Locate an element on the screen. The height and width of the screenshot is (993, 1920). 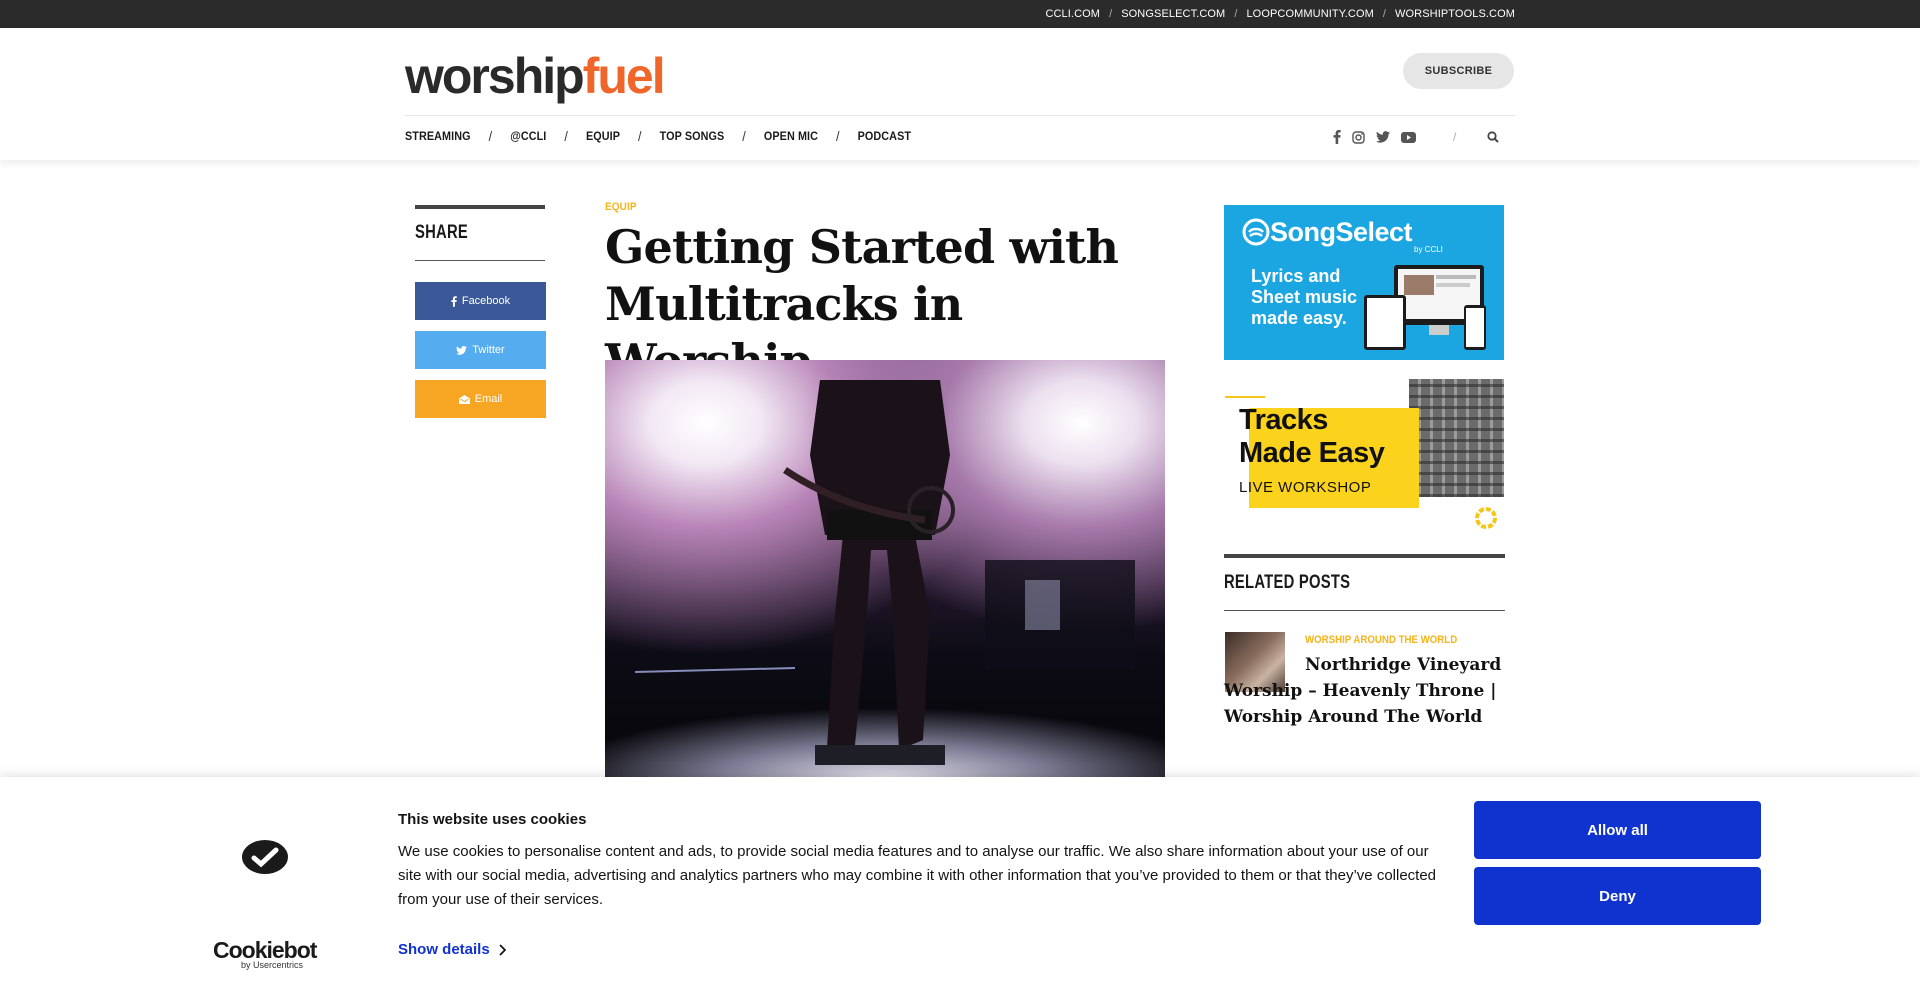
share-facebook-label: Facebook is located at coordinates (486, 301).